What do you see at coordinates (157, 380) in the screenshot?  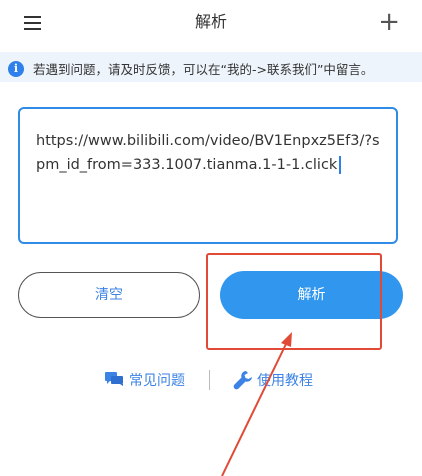 I see `faq-link: 常见问题` at bounding box center [157, 380].